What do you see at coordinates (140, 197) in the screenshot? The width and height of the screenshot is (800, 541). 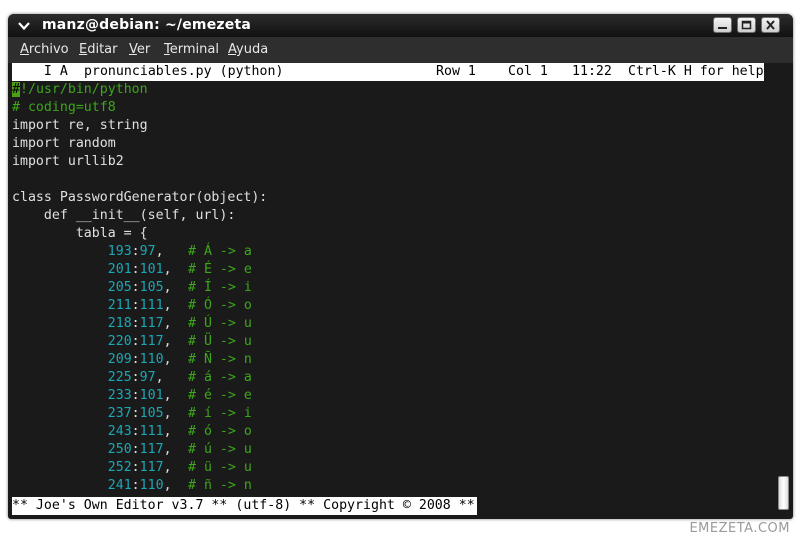 I see `code-line: class PasswordGenerator(object):` at bounding box center [140, 197].